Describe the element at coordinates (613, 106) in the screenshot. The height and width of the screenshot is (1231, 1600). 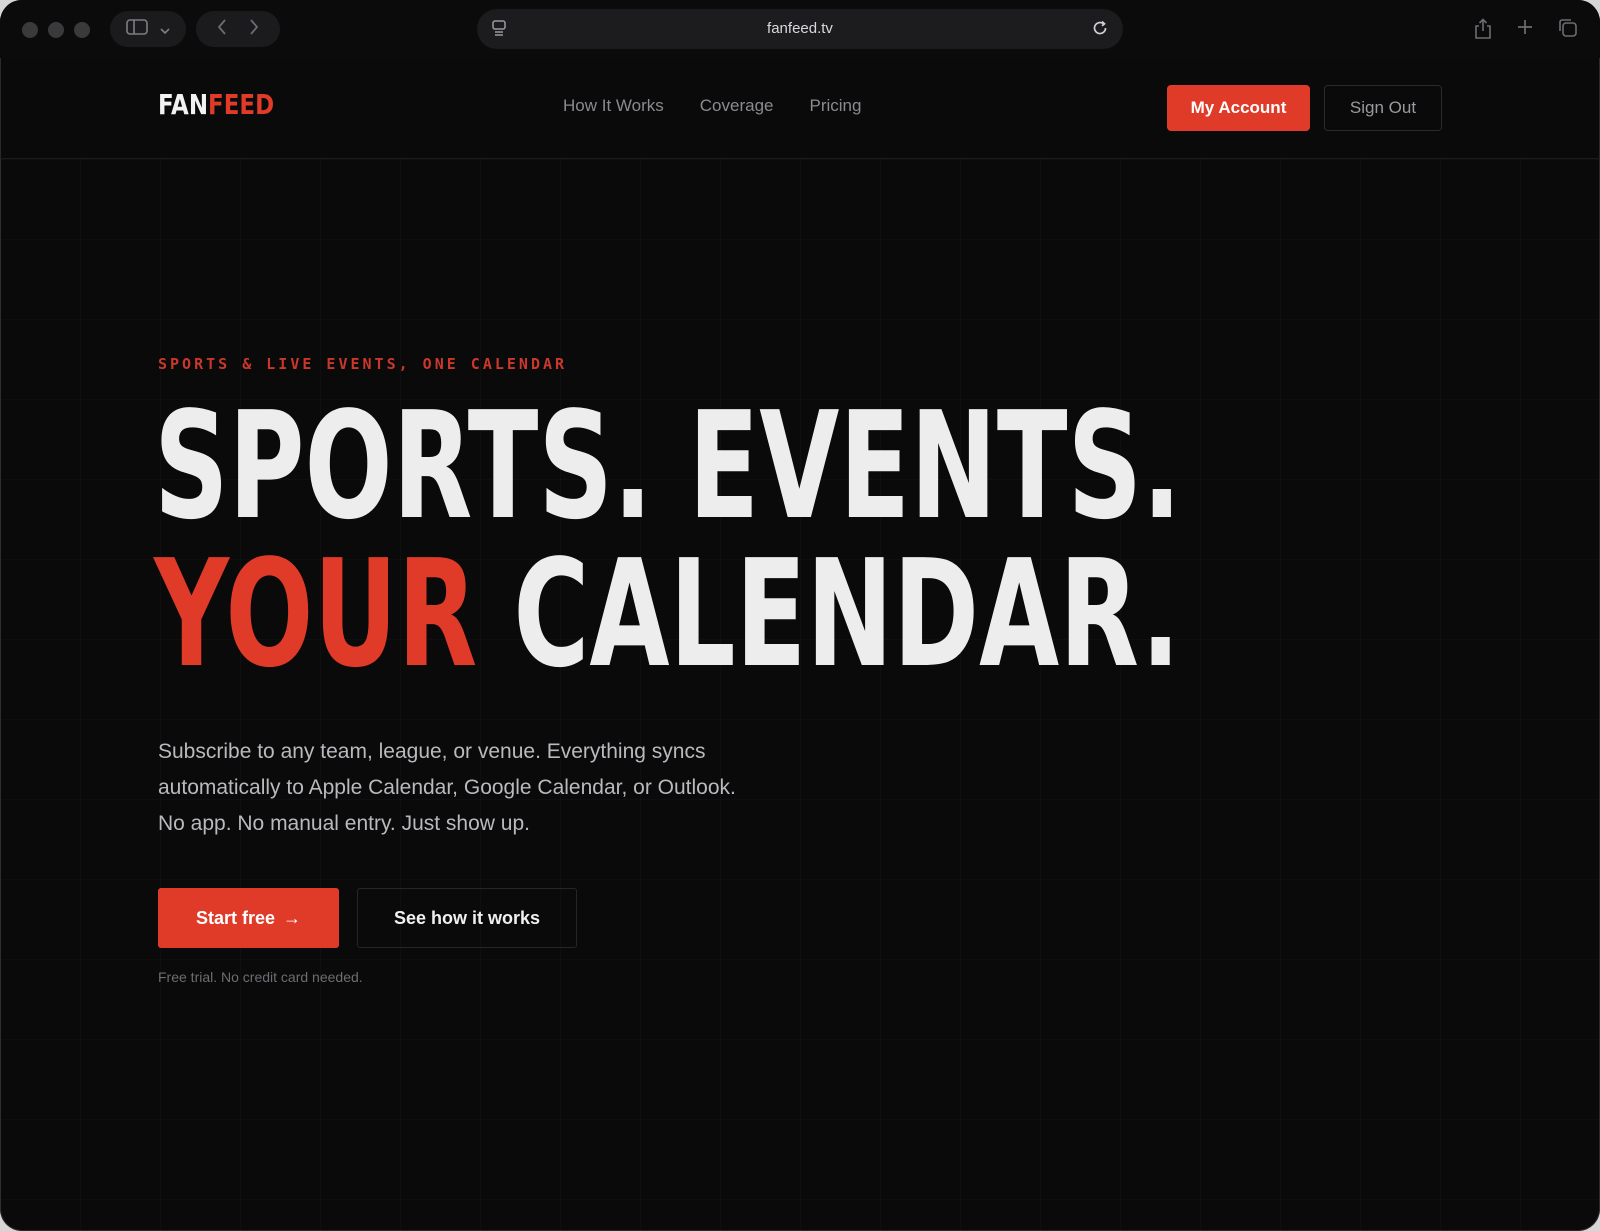
I see `nav-link-how-it-works: How It Works` at that location.